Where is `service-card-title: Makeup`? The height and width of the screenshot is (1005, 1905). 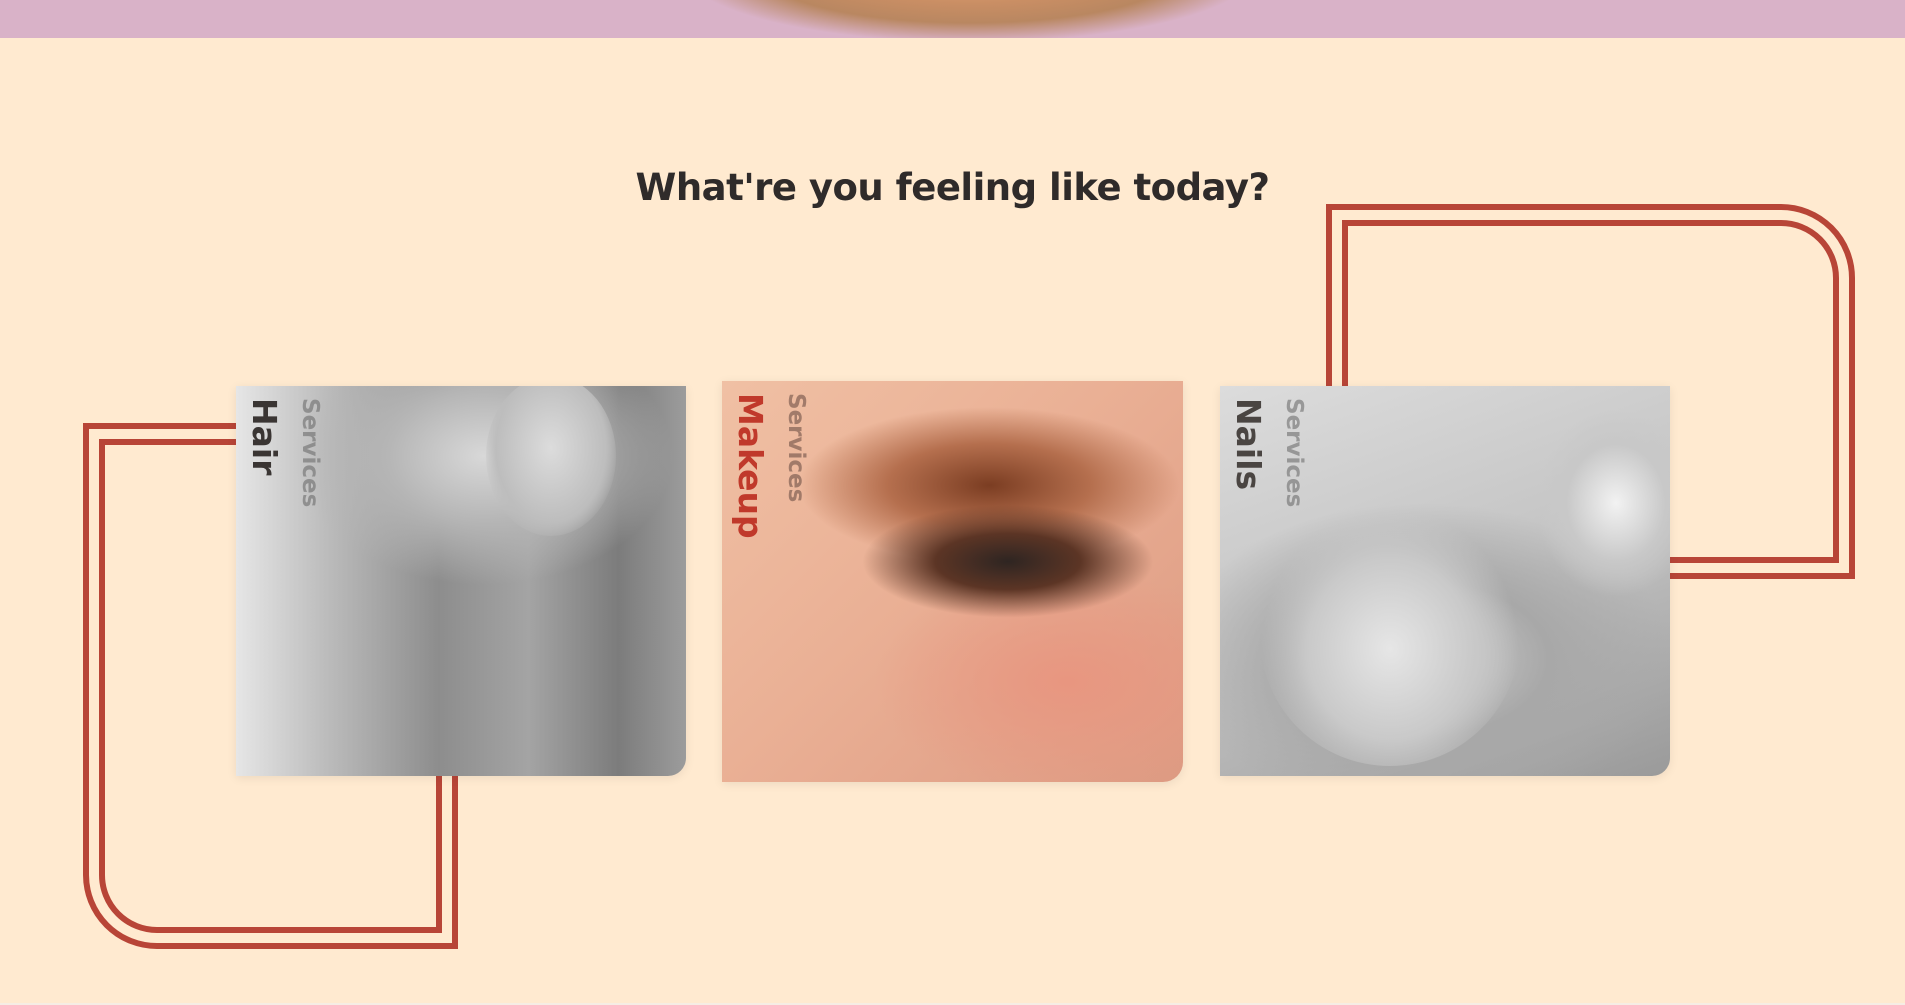
service-card-title: Makeup is located at coordinates (750, 466).